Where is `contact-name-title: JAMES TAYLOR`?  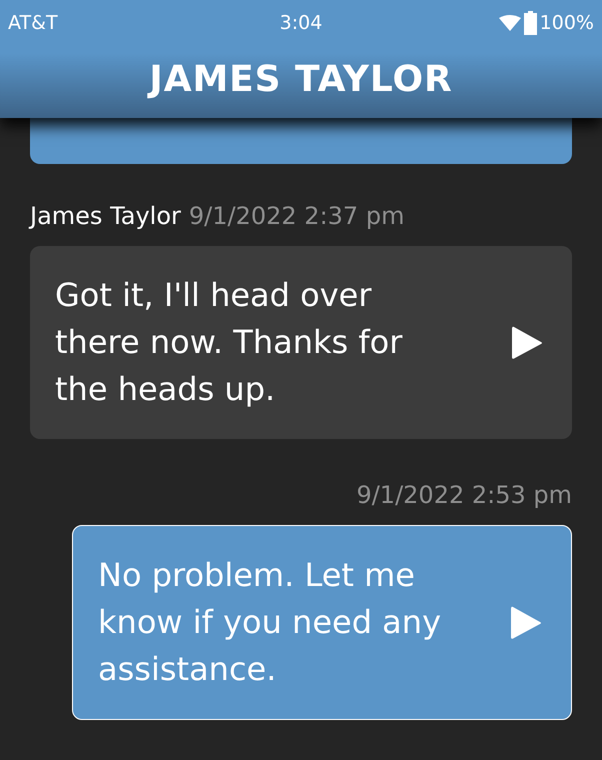 contact-name-title: JAMES TAYLOR is located at coordinates (301, 80).